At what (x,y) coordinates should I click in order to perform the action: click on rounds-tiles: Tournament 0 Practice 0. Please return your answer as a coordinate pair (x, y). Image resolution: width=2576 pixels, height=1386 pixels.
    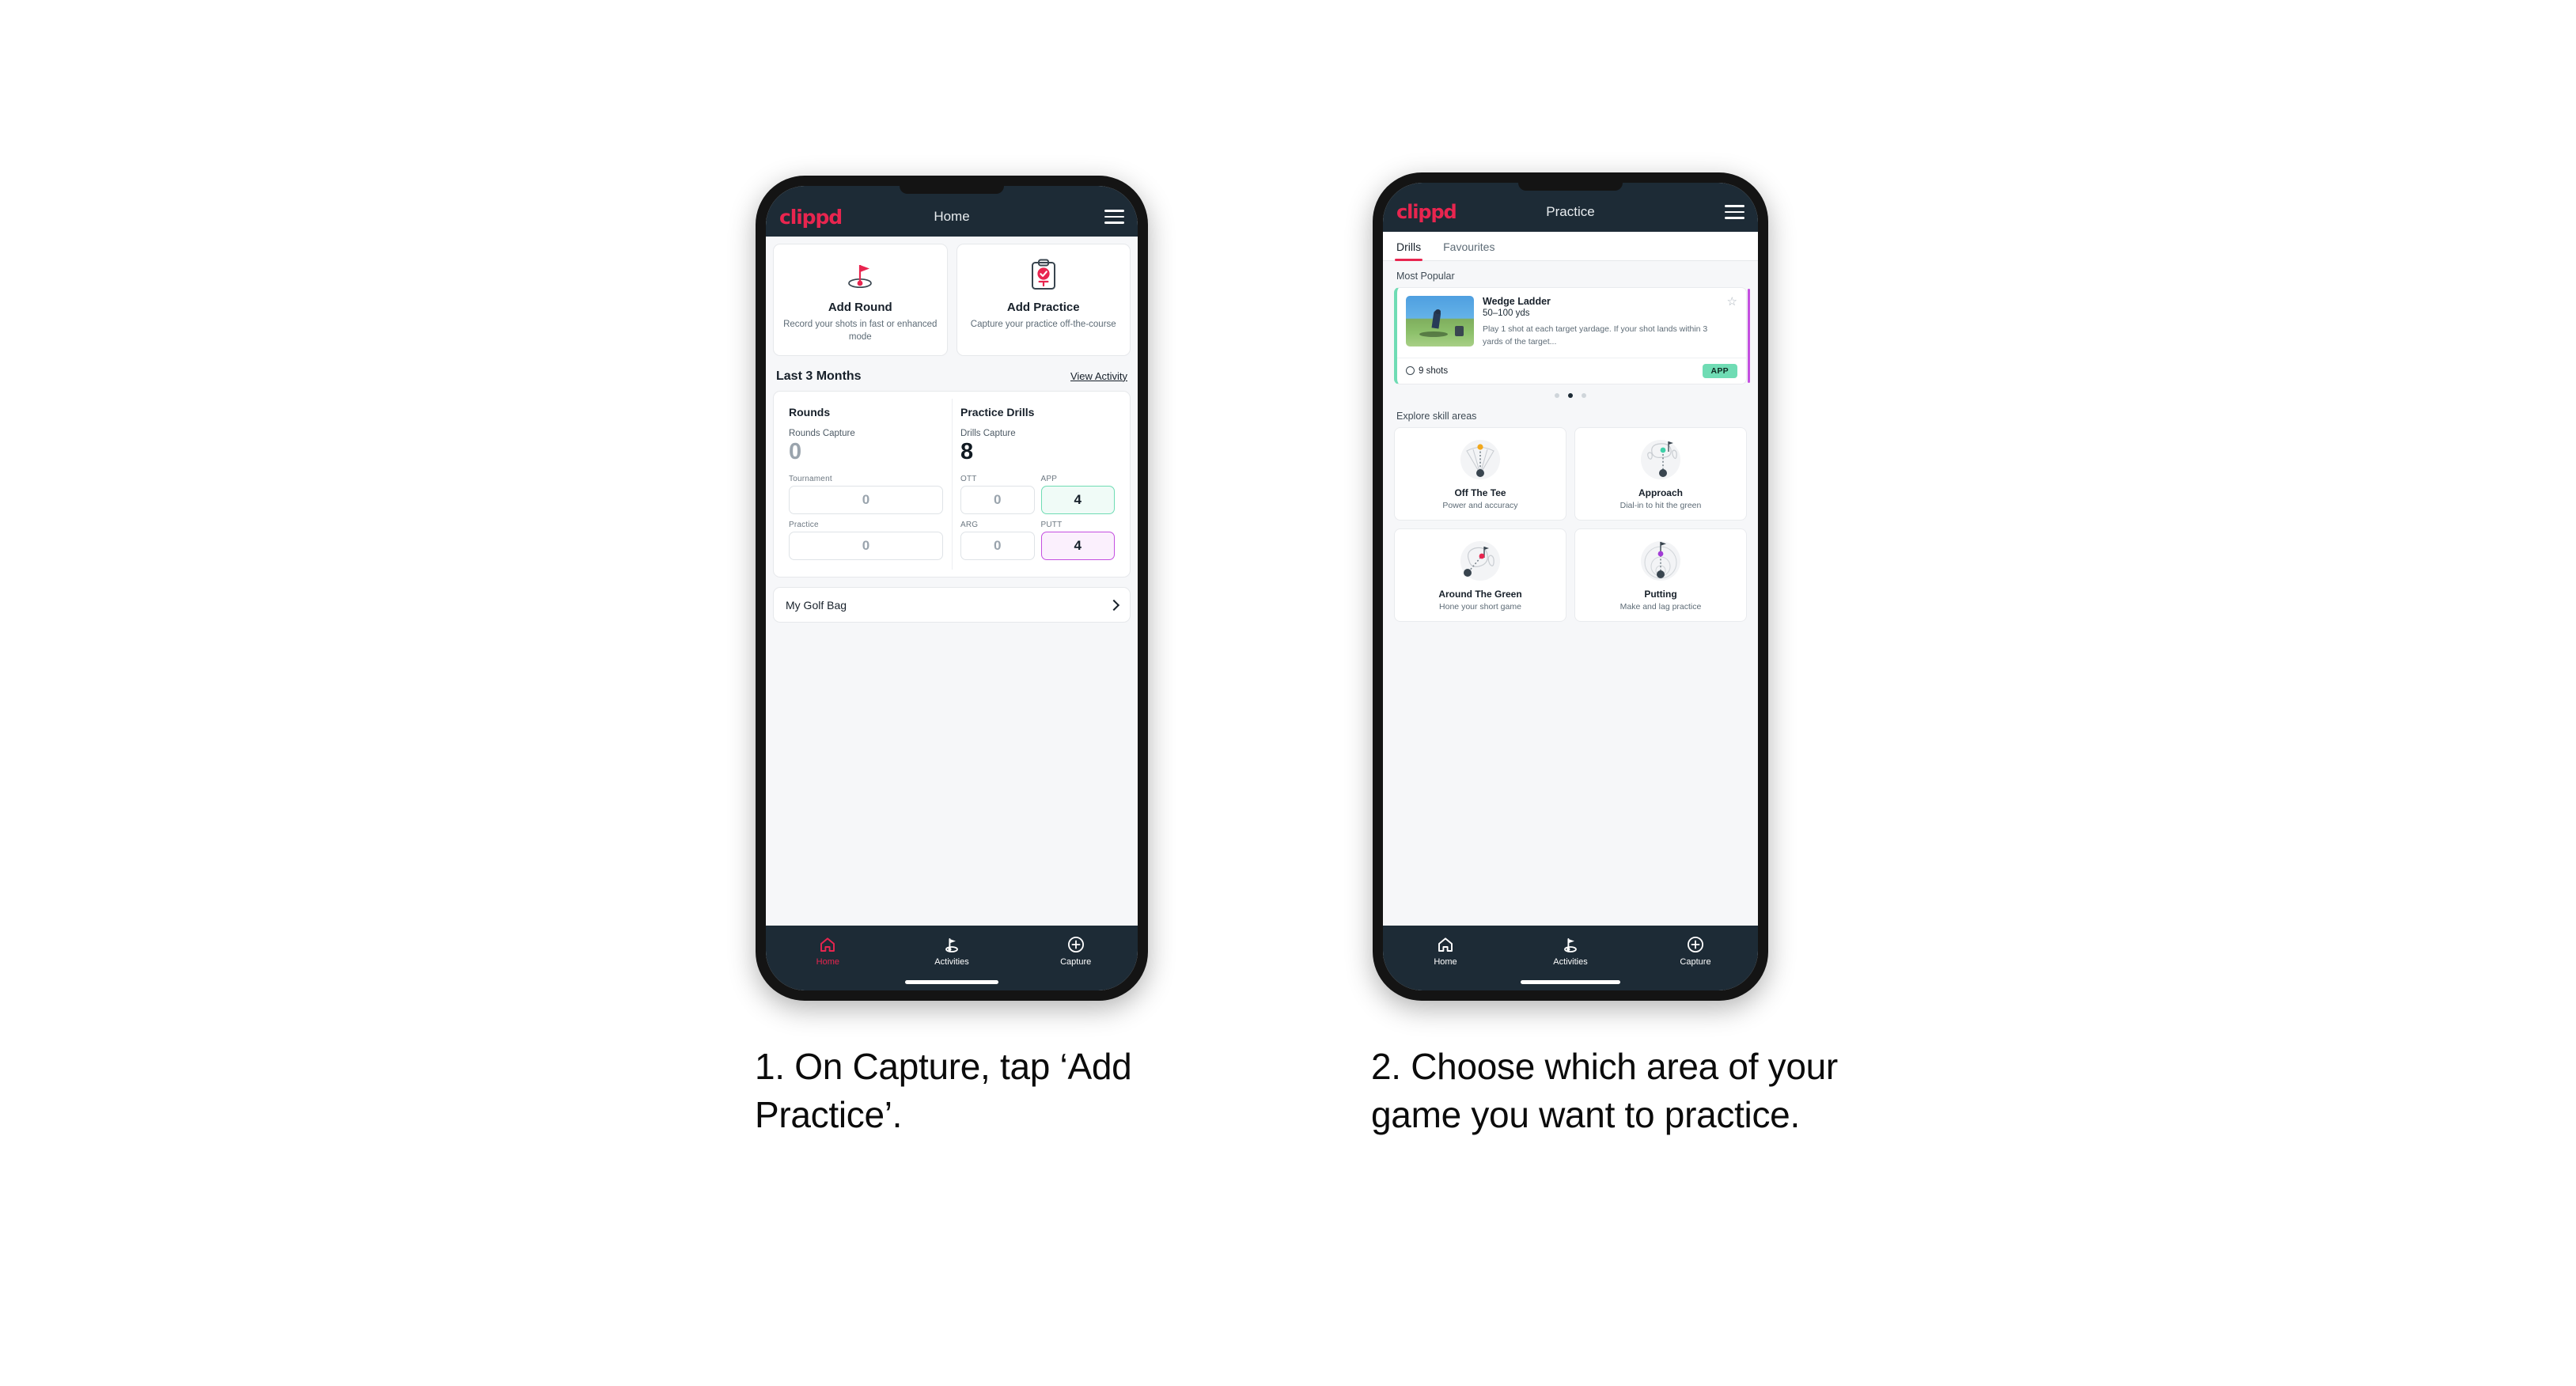
    Looking at the image, I should click on (866, 518).